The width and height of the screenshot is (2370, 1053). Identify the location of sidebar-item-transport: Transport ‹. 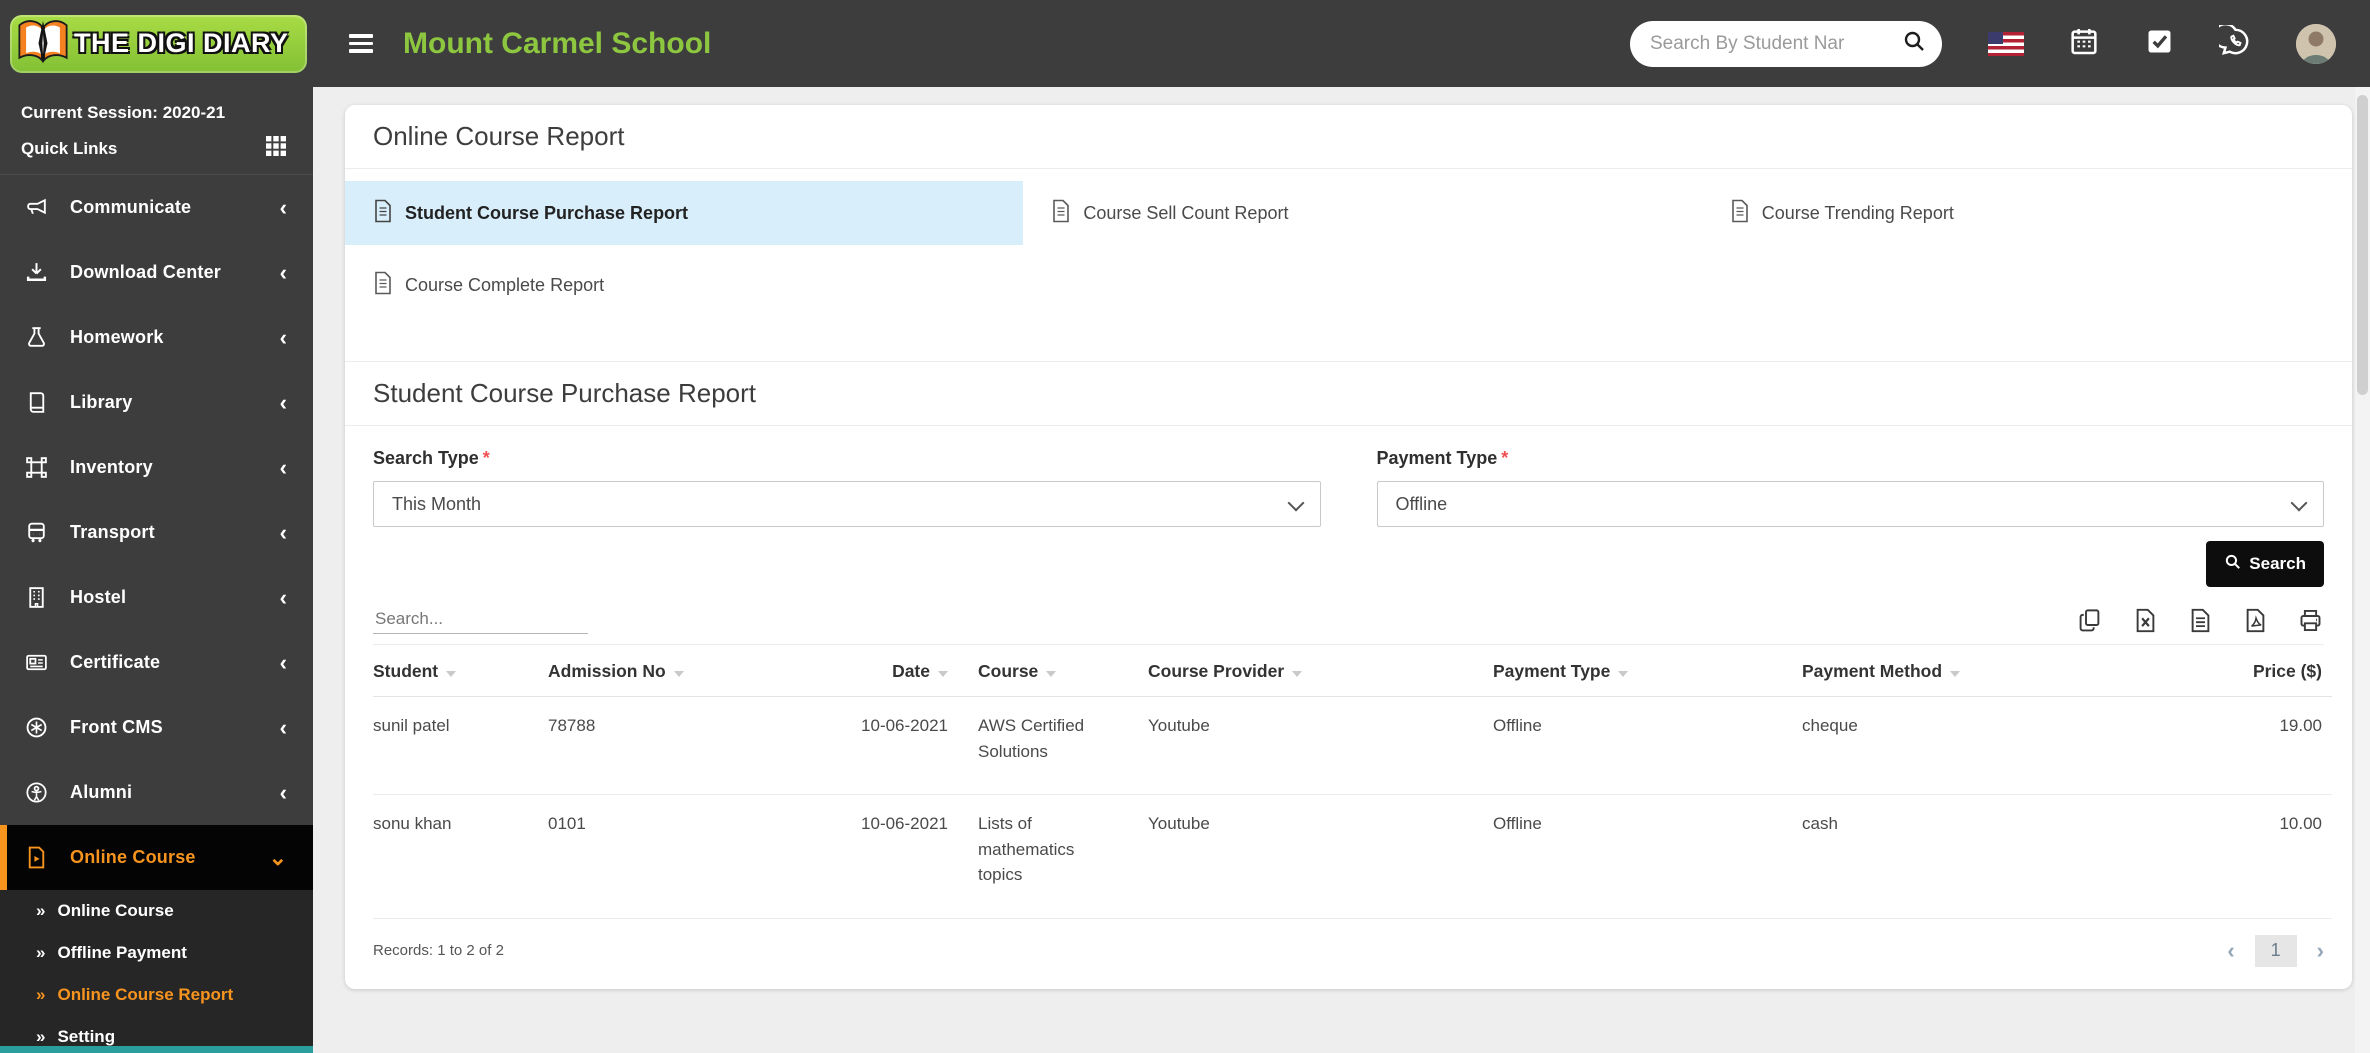
(156, 532).